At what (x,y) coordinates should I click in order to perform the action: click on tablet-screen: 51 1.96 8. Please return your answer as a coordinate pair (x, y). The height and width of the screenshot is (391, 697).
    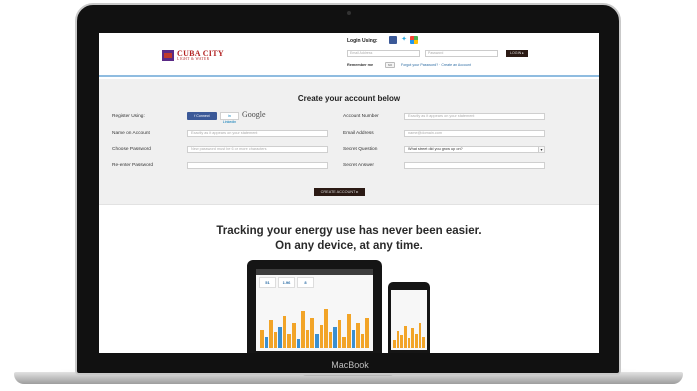
    Looking at the image, I should click on (314, 310).